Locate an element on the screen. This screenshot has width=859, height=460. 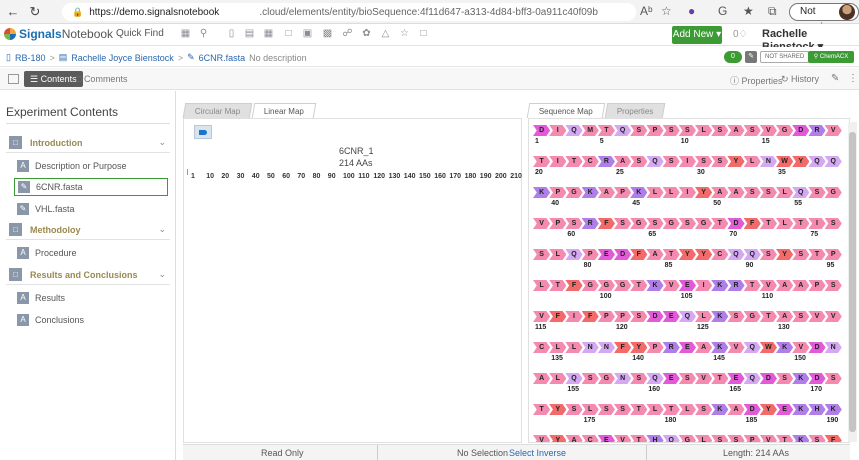
vertical-scrollbar is located at coordinates (852, 282).